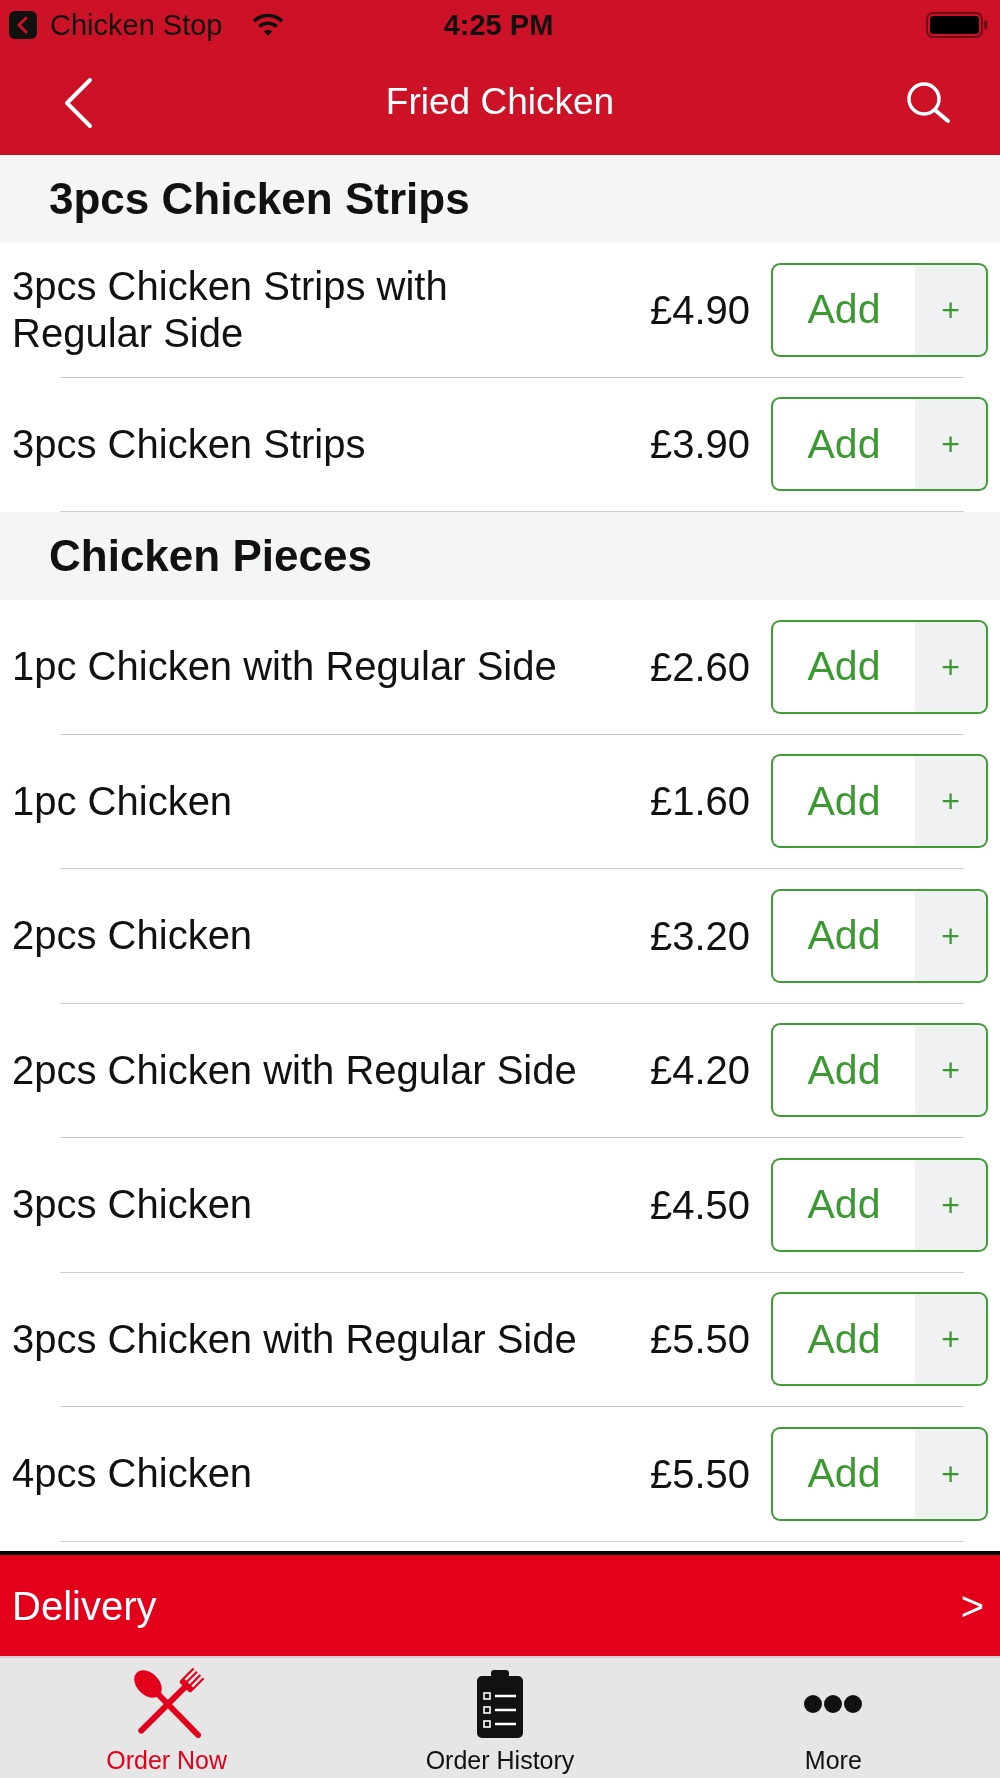  I want to click on item-price: £3.20, so click(699, 936).